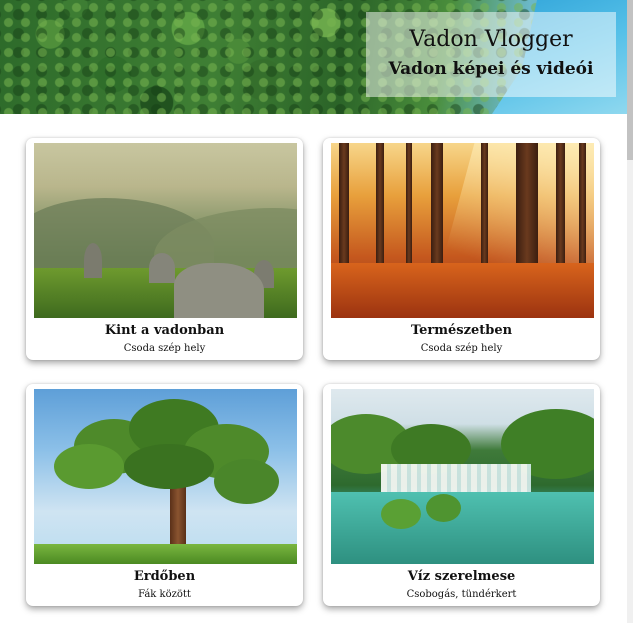 The height and width of the screenshot is (623, 633). What do you see at coordinates (165, 230) in the screenshot?
I see `mountain-valley-photo` at bounding box center [165, 230].